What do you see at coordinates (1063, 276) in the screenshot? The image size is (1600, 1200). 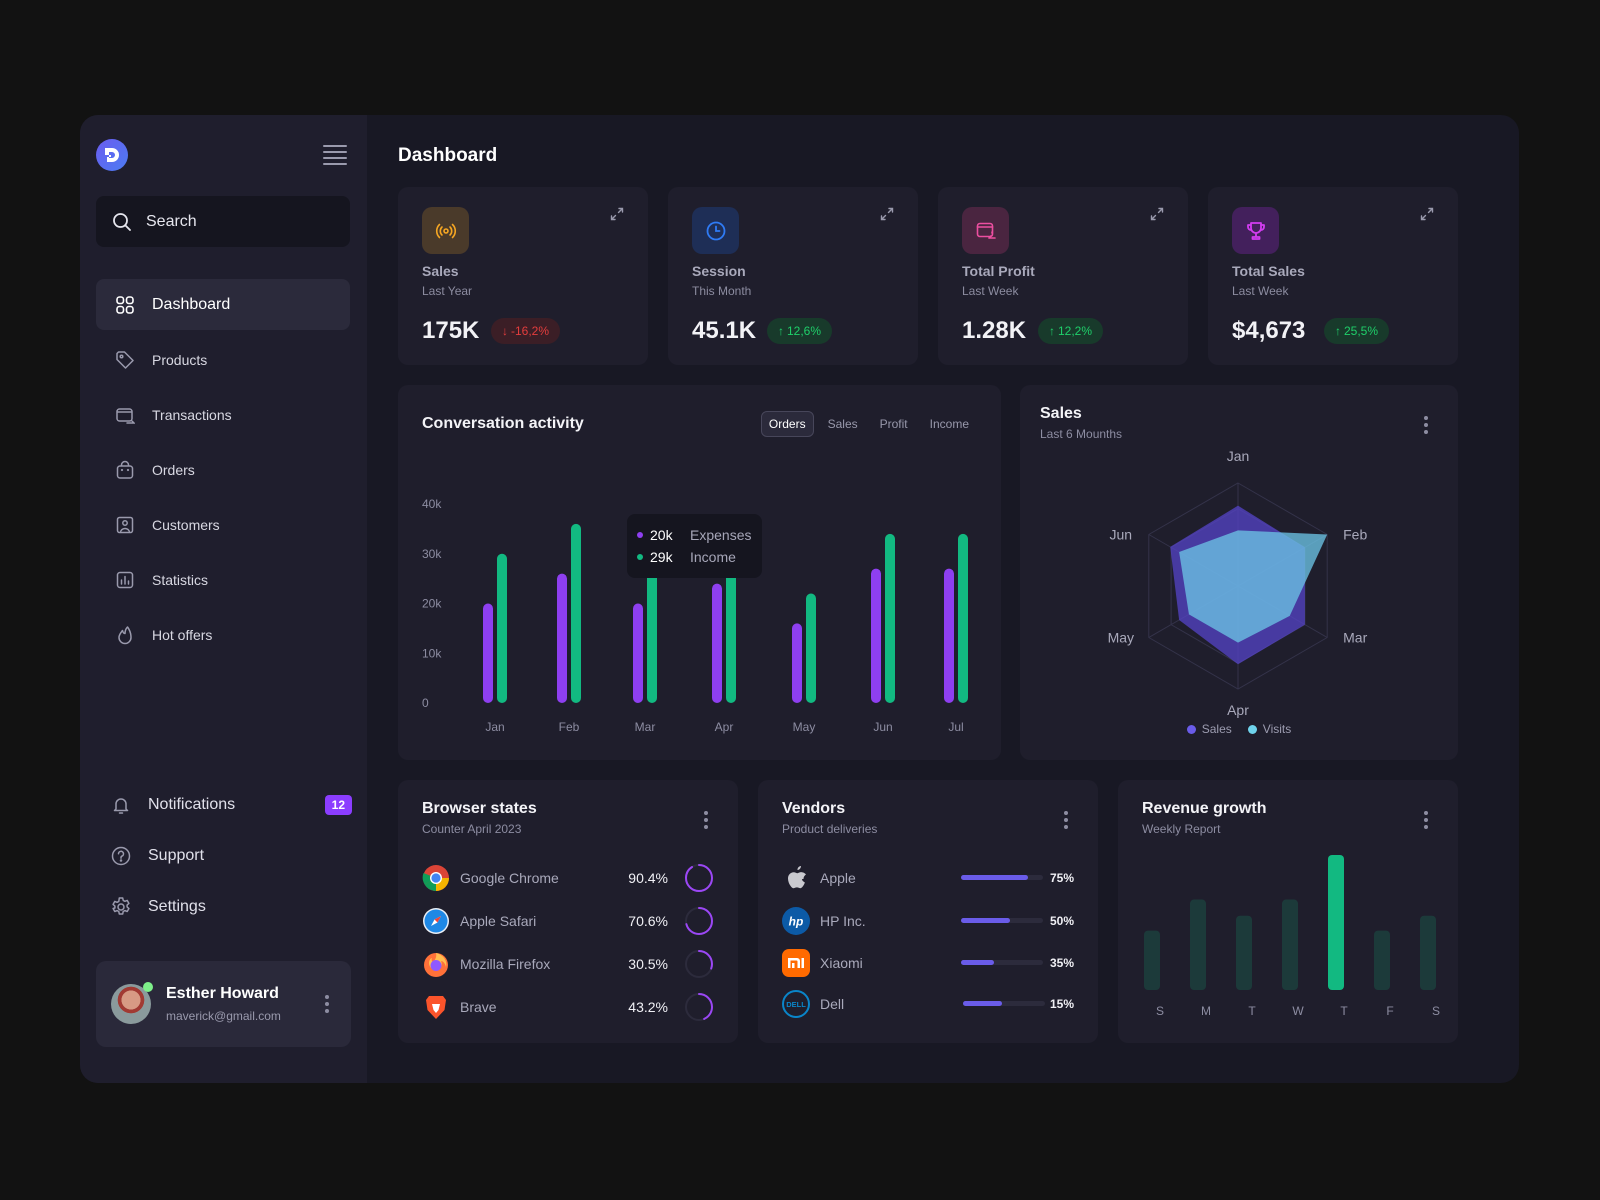 I see `stat-card-total-profit: Total Profit Last Week 1.28K ↑ 12,2%` at bounding box center [1063, 276].